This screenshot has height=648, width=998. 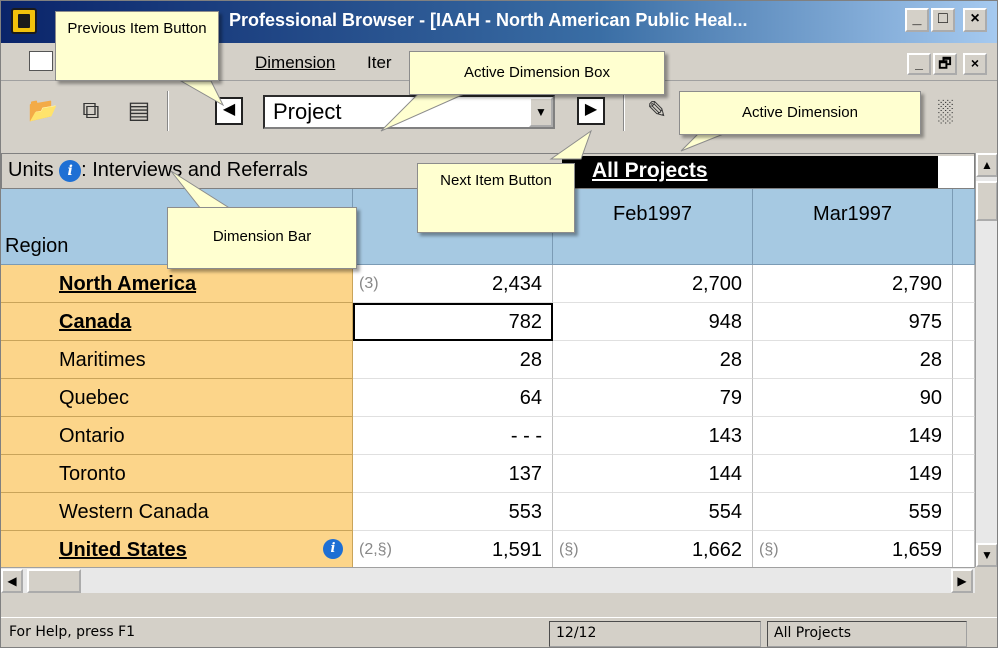 What do you see at coordinates (853, 512) in the screenshot?
I see `data-cell: 559` at bounding box center [853, 512].